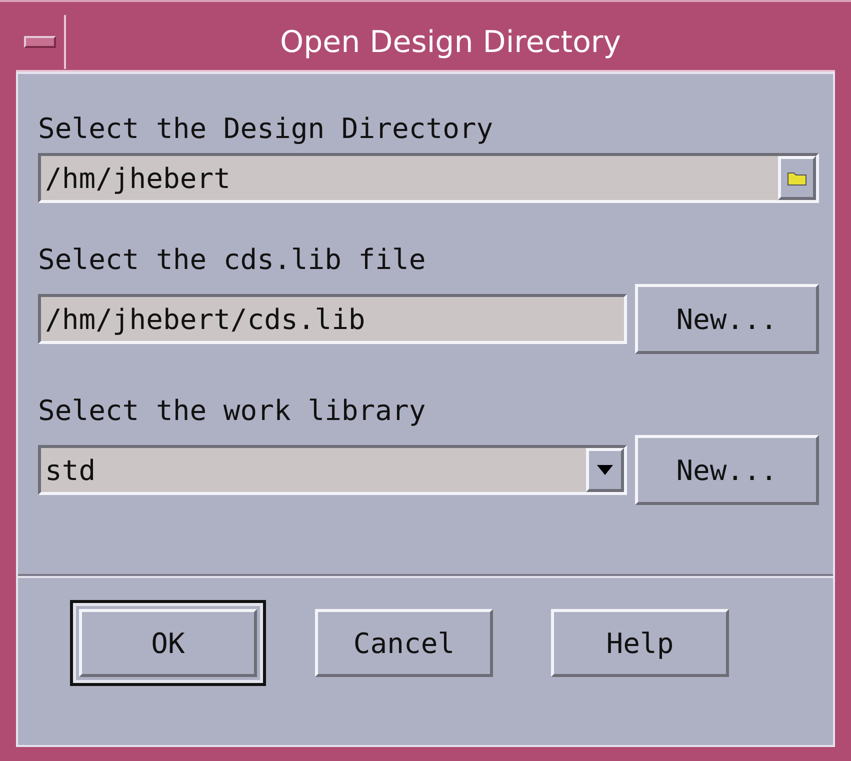 The width and height of the screenshot is (851, 761). What do you see at coordinates (168, 643) in the screenshot?
I see `default-button: OK` at bounding box center [168, 643].